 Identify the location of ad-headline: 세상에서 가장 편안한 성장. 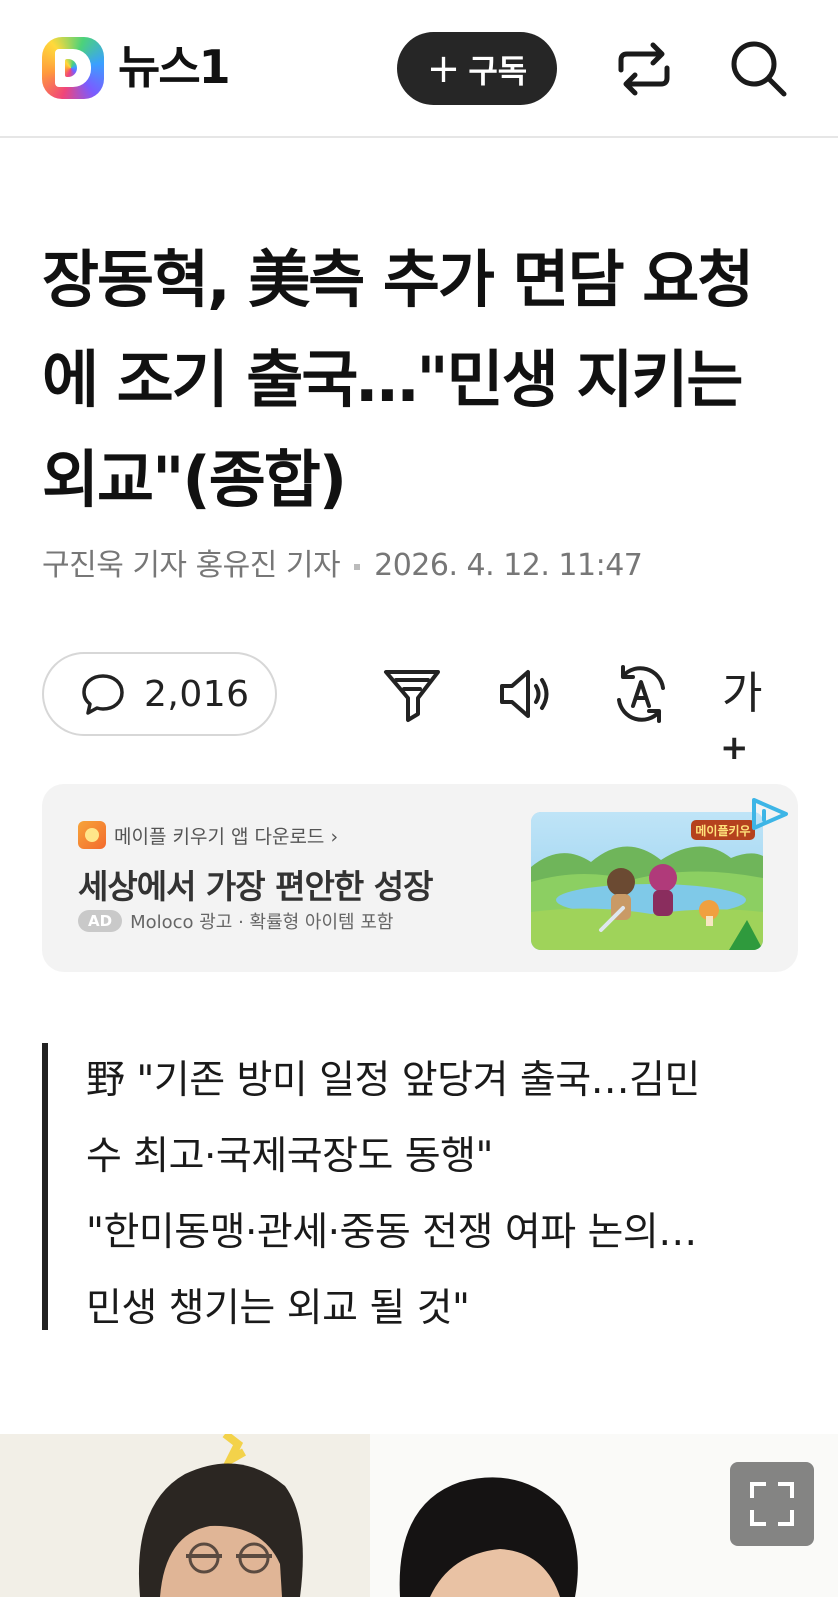
(255, 884).